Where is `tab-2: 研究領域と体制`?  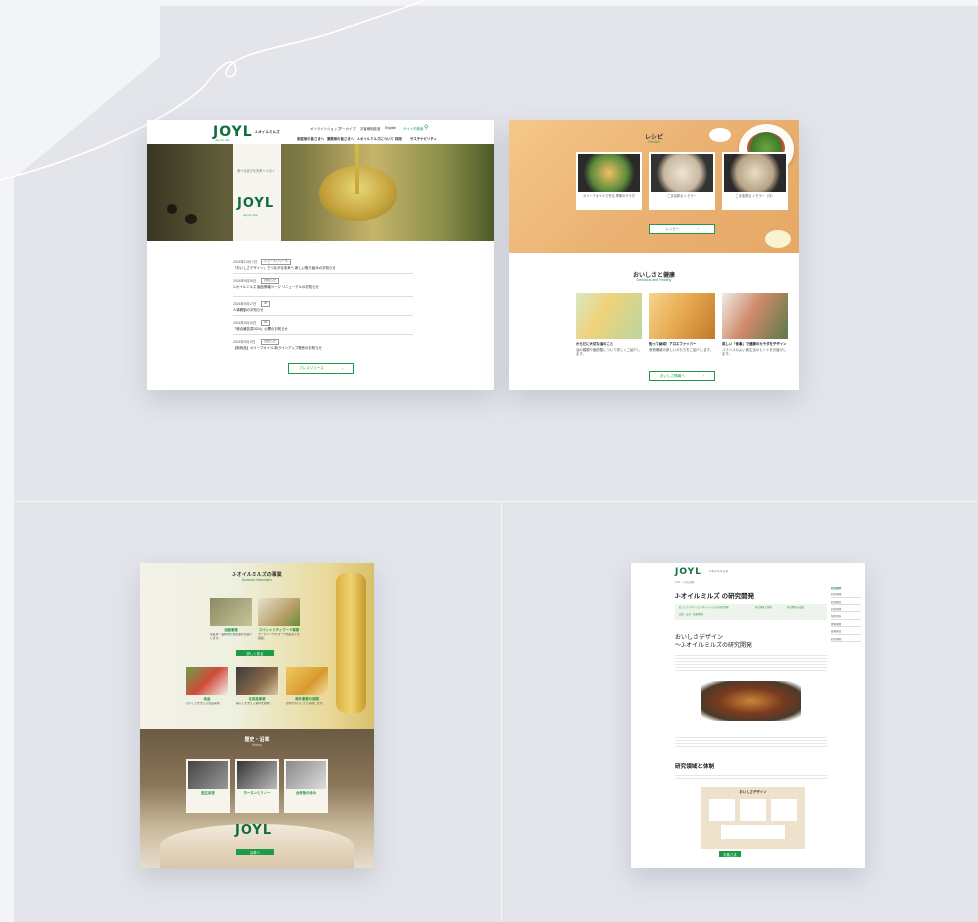
tab-2: 研究領域と体制 is located at coordinates (763, 607).